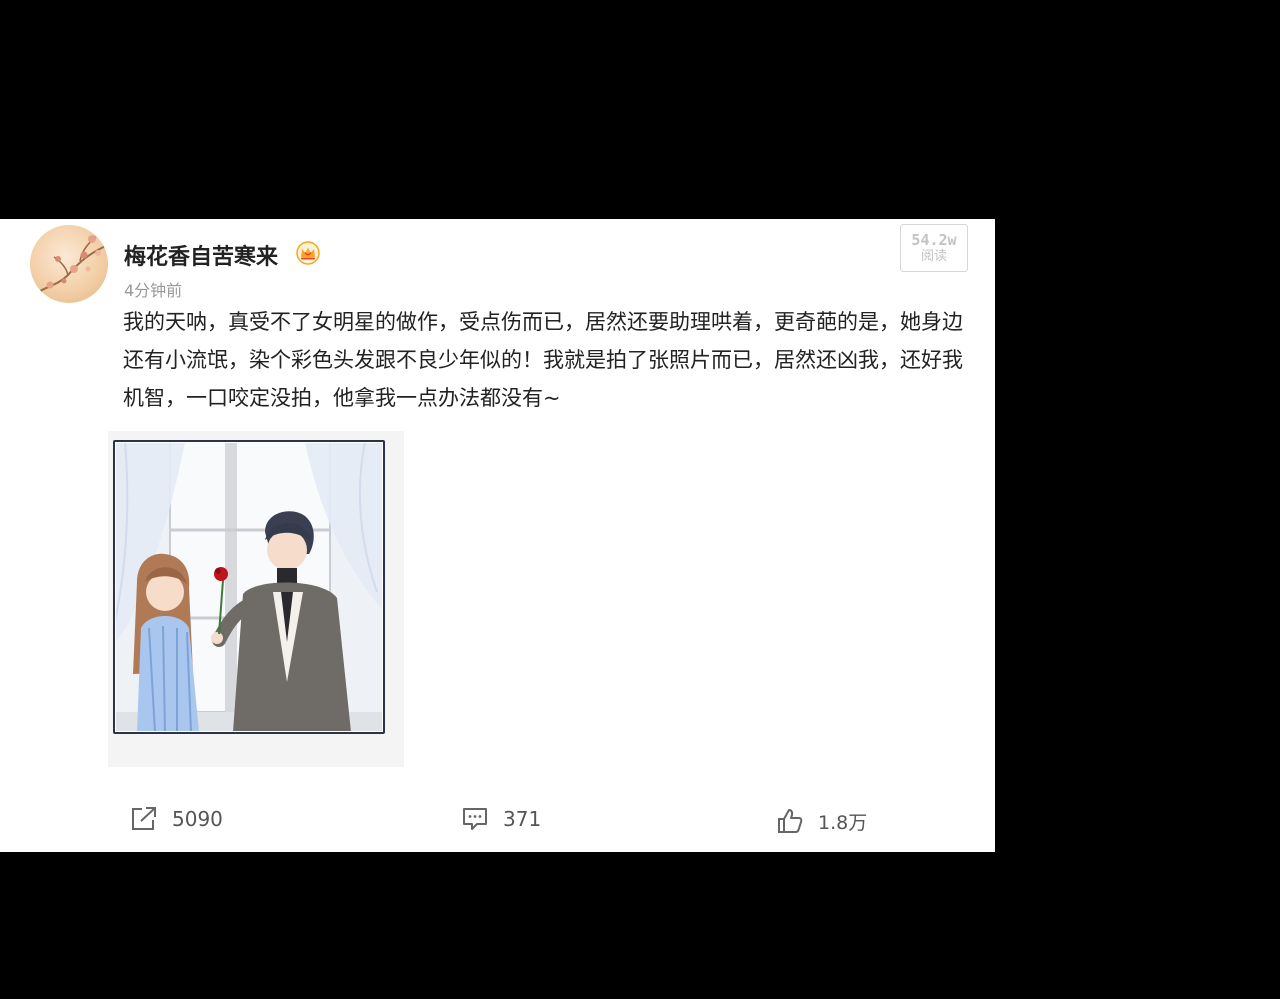 The width and height of the screenshot is (1280, 999). I want to click on like-count: 1.8万, so click(843, 822).